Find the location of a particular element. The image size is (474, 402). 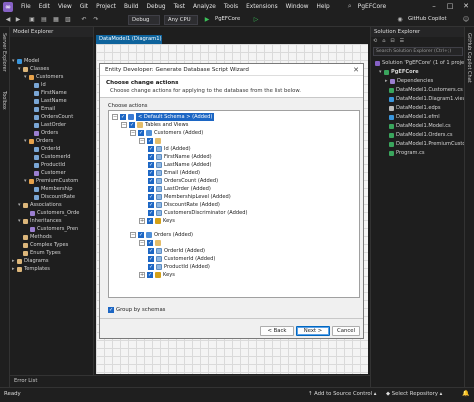

sync-icon: ⟲ is located at coordinates (375, 42).